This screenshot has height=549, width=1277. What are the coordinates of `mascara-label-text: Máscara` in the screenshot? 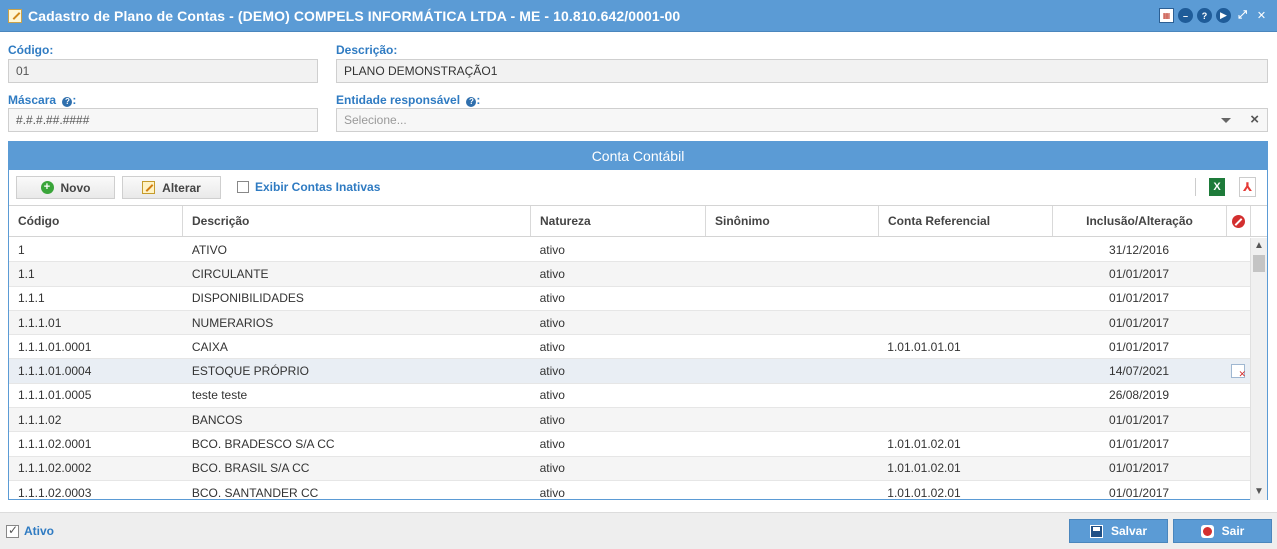 It's located at (32, 100).